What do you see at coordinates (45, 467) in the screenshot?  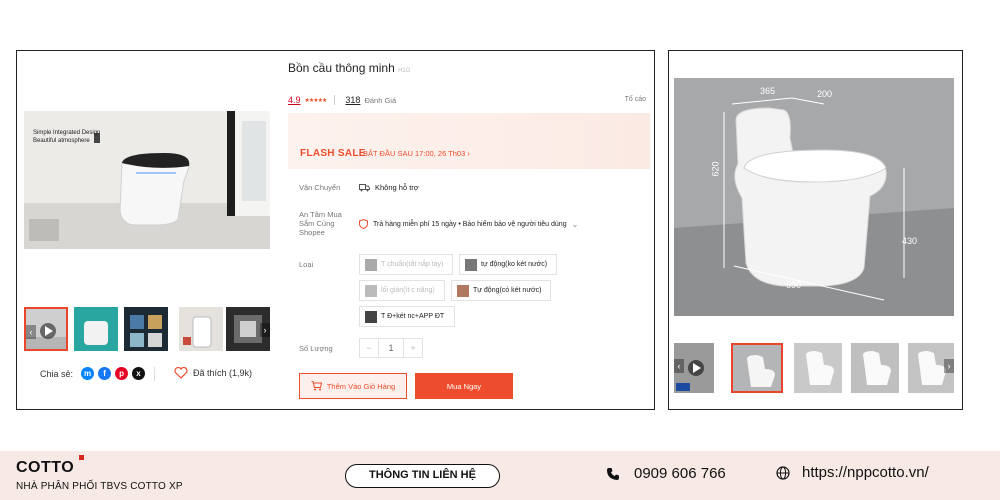 I see `brand-logo: COTTO` at bounding box center [45, 467].